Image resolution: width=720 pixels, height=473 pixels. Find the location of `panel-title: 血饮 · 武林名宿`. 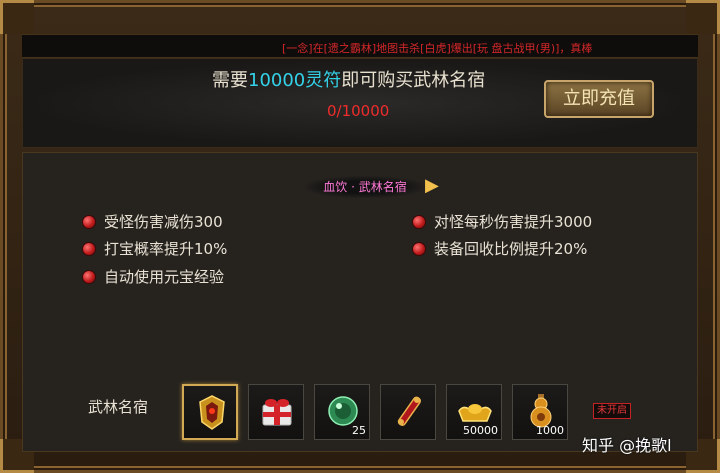

panel-title: 血饮 · 武林名宿 is located at coordinates (365, 187).